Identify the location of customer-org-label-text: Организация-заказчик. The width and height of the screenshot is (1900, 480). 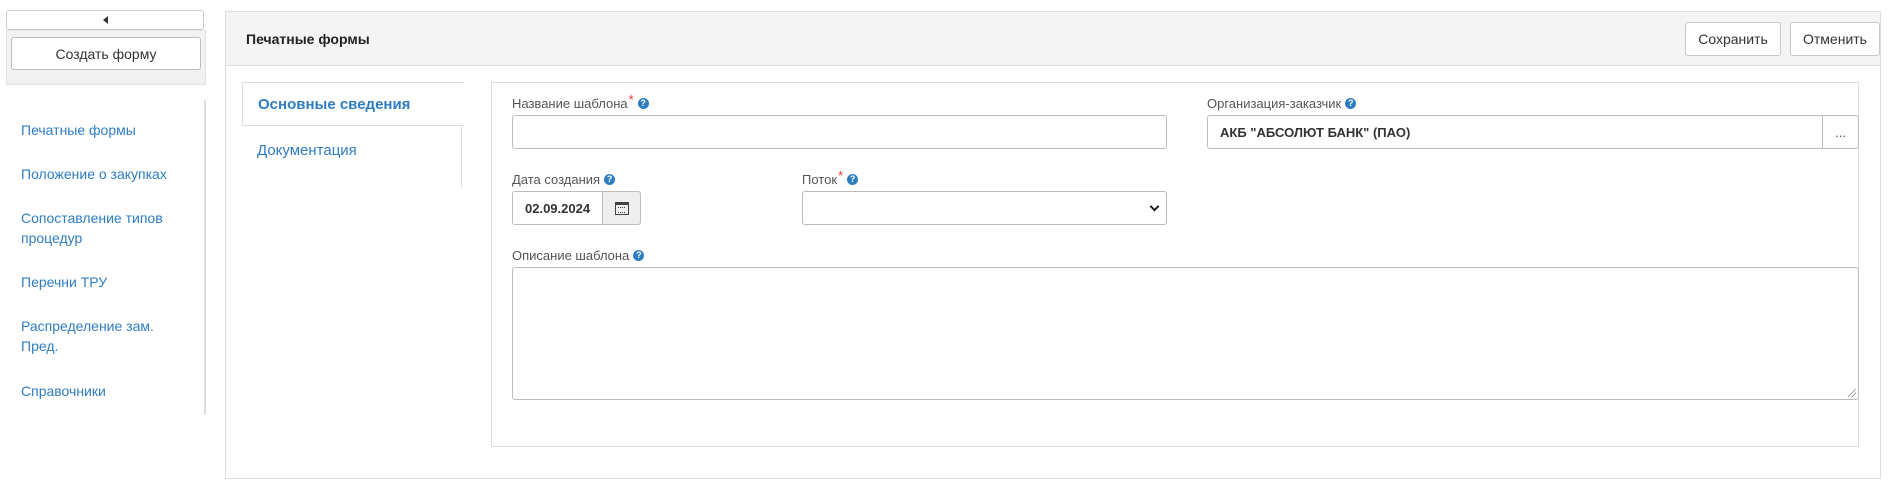
(1274, 103).